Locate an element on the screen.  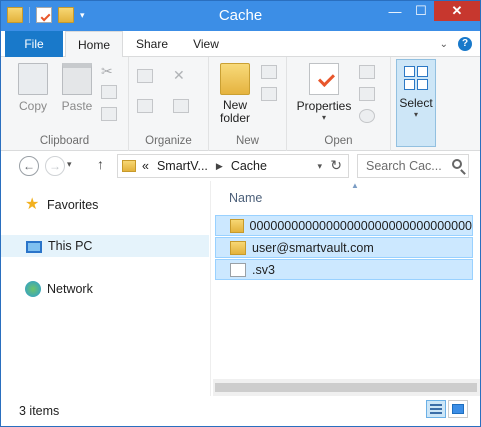
copy-button: Copy is located at coordinates (33, 88).